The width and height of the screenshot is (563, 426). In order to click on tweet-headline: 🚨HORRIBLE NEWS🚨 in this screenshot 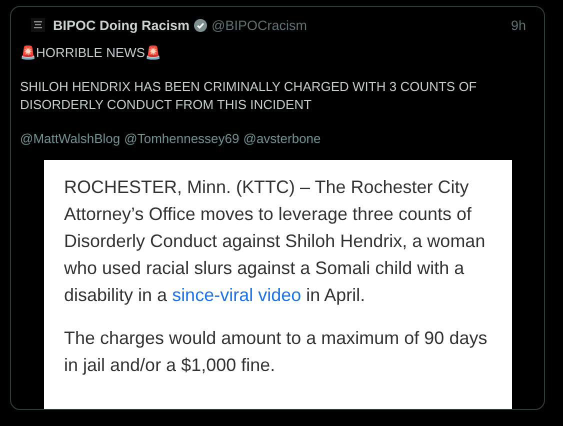, I will do `click(91, 53)`.